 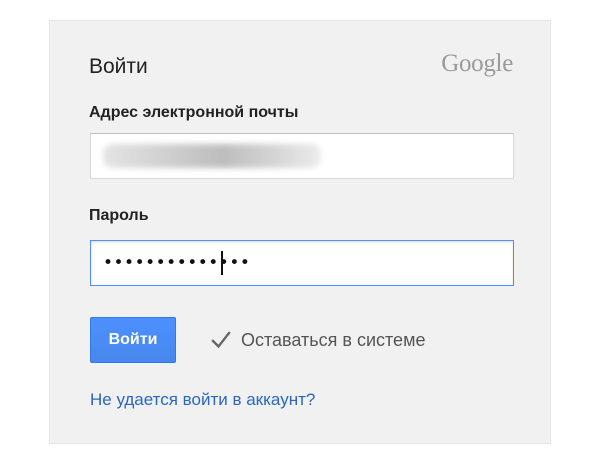 I want to click on cant-sign-in-link: Не удается войти в аккаунт?, so click(x=202, y=400).